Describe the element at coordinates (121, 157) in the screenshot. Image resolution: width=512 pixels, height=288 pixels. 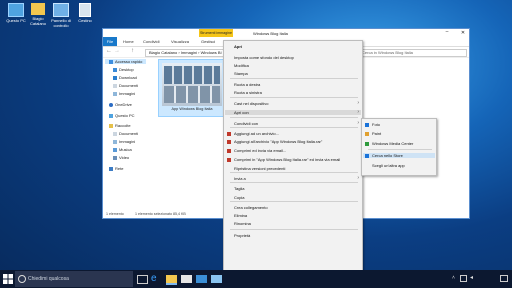
I see `nav-item-lib-video: Video` at that location.